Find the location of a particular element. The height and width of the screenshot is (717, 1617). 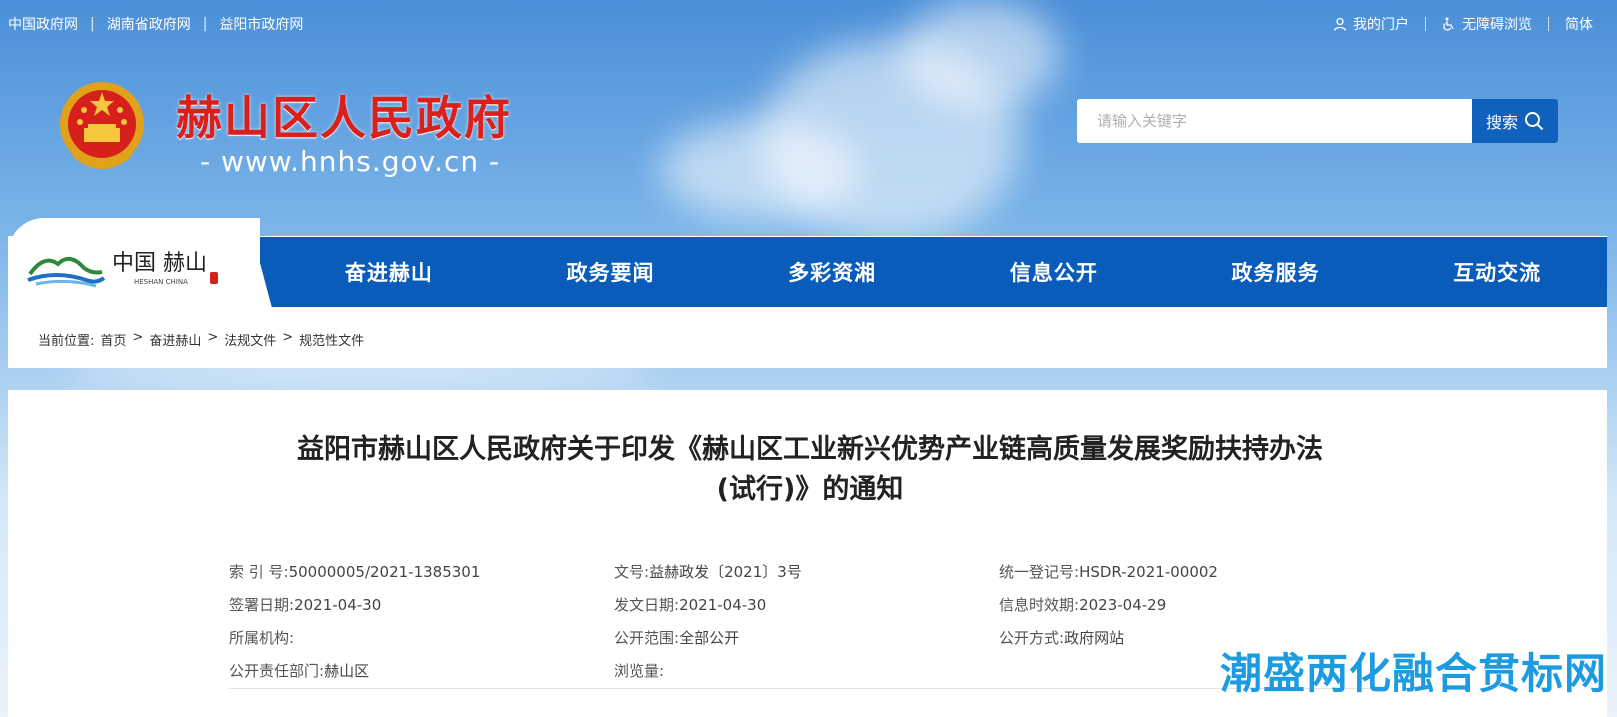

nav-item-duocai: 多彩资湘 is located at coordinates (832, 272).